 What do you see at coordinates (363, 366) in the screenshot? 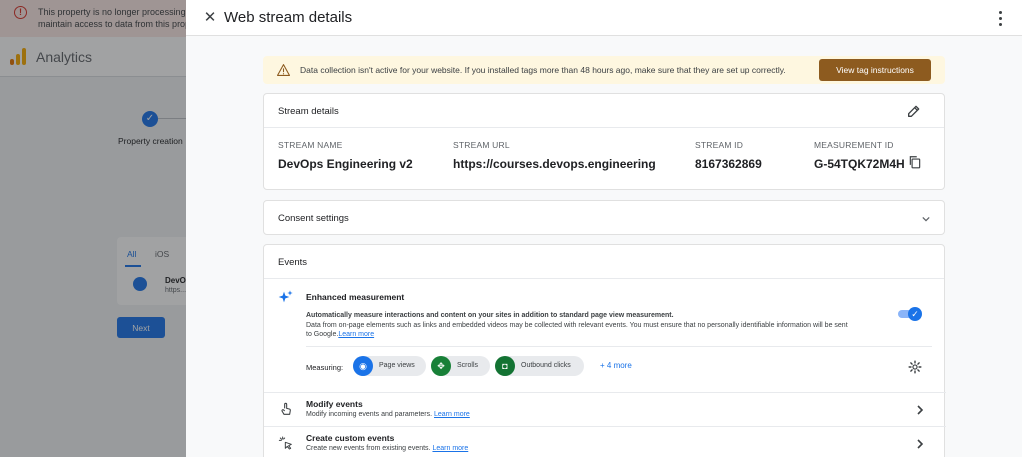
I see `eye-icon: ◉` at bounding box center [363, 366].